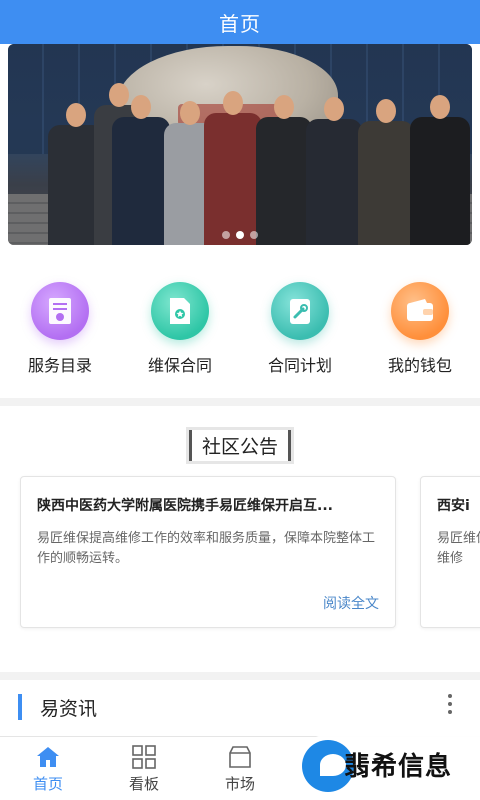 The image size is (480, 800). I want to click on notice-card-body: 易匠维保提高维修工作的效率和服务质量，保障本院整体工作的顺畅运转。, so click(206, 548).